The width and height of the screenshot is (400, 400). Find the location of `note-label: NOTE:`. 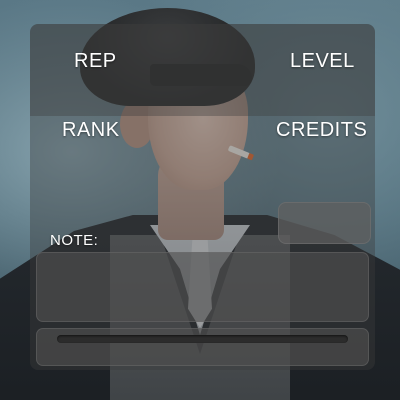

note-label: NOTE: is located at coordinates (74, 240).